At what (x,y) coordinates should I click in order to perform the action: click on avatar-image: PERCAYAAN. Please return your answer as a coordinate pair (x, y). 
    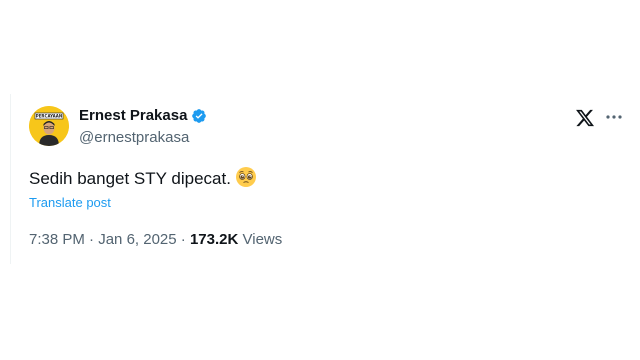
    Looking at the image, I should click on (49, 126).